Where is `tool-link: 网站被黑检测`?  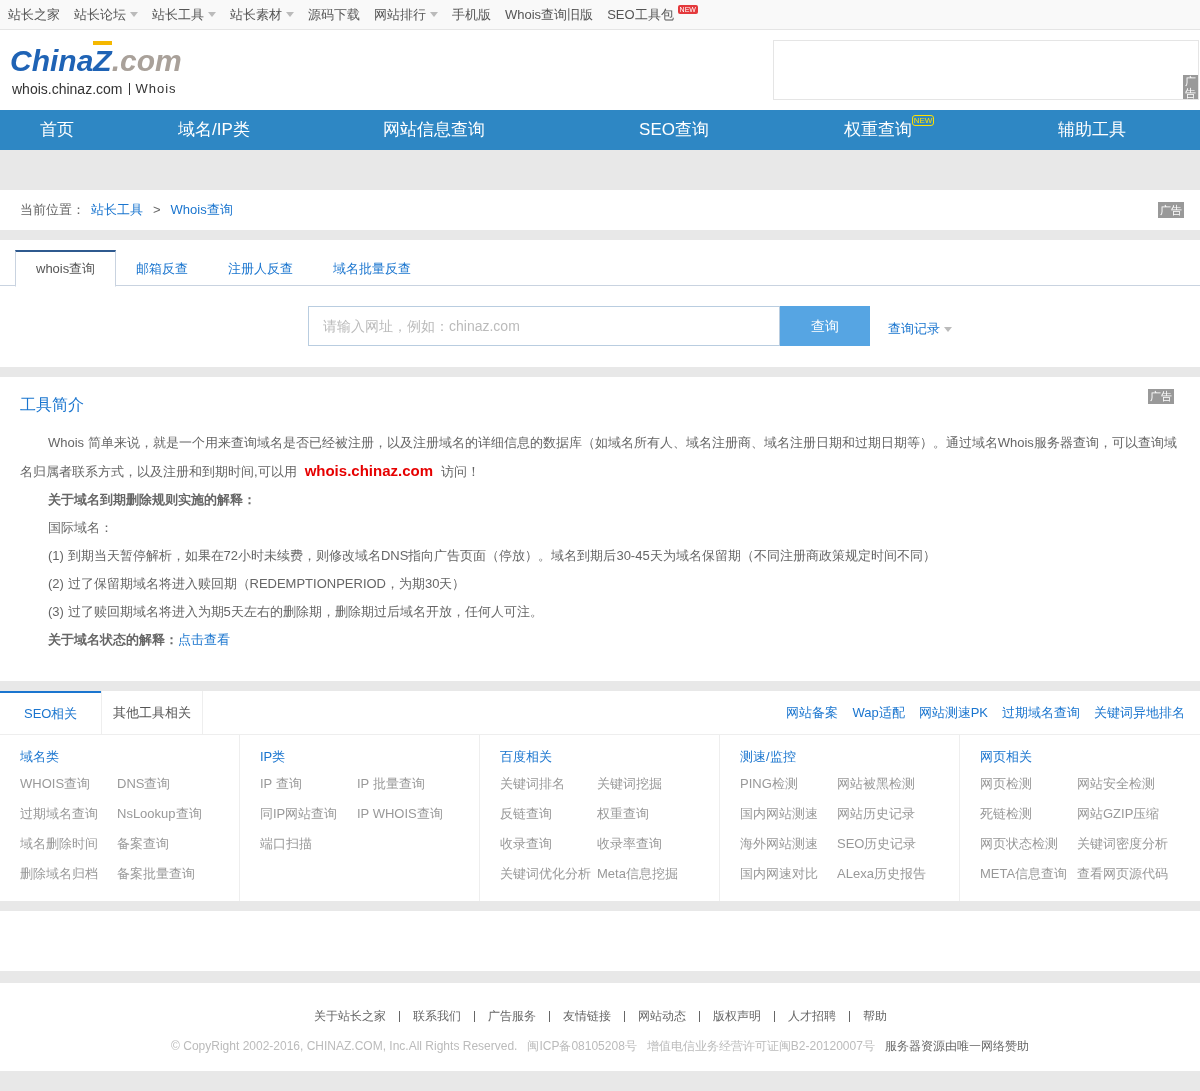
tool-link: 网站被黑检测 is located at coordinates (898, 784).